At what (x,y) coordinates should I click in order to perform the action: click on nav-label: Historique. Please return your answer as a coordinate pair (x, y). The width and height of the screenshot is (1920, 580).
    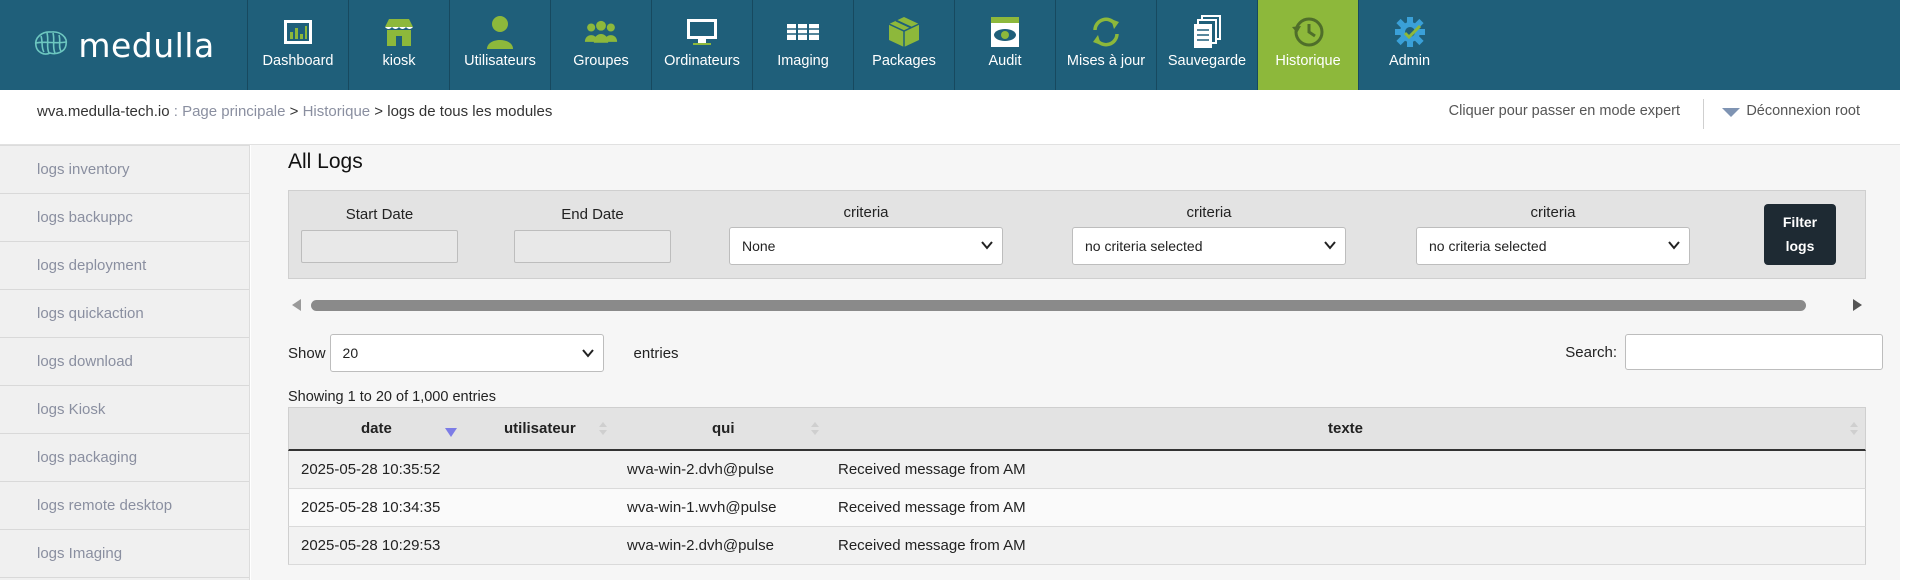
    Looking at the image, I should click on (1308, 61).